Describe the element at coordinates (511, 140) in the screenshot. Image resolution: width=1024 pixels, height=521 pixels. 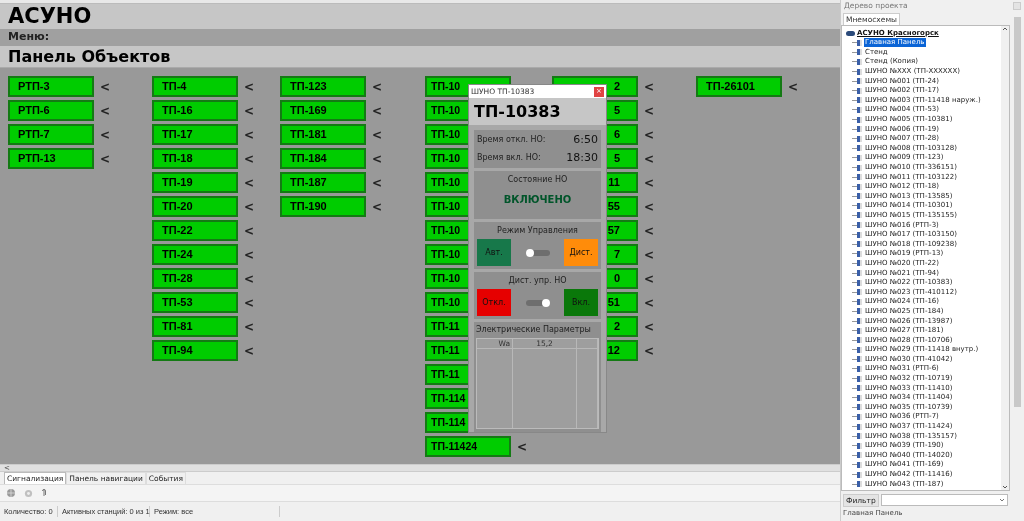
I see `time-label: Время откл. НО:` at that location.